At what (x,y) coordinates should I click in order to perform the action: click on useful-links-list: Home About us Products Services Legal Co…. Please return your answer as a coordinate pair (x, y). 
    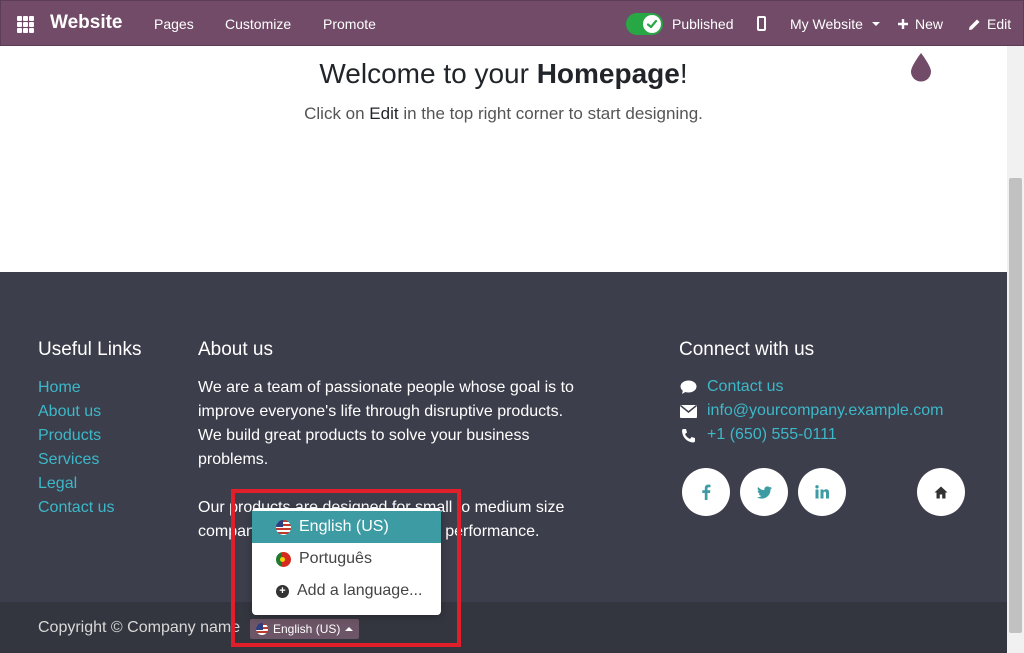
    Looking at the image, I should click on (76, 448).